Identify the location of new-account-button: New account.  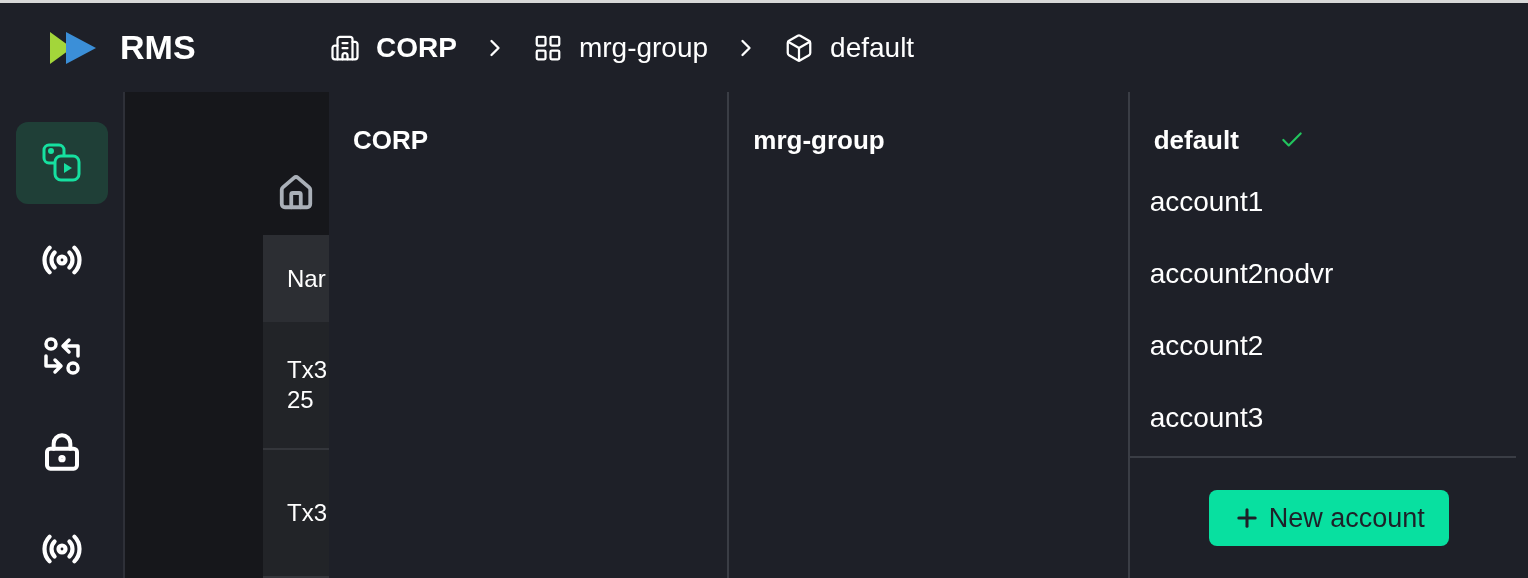
(1328, 518).